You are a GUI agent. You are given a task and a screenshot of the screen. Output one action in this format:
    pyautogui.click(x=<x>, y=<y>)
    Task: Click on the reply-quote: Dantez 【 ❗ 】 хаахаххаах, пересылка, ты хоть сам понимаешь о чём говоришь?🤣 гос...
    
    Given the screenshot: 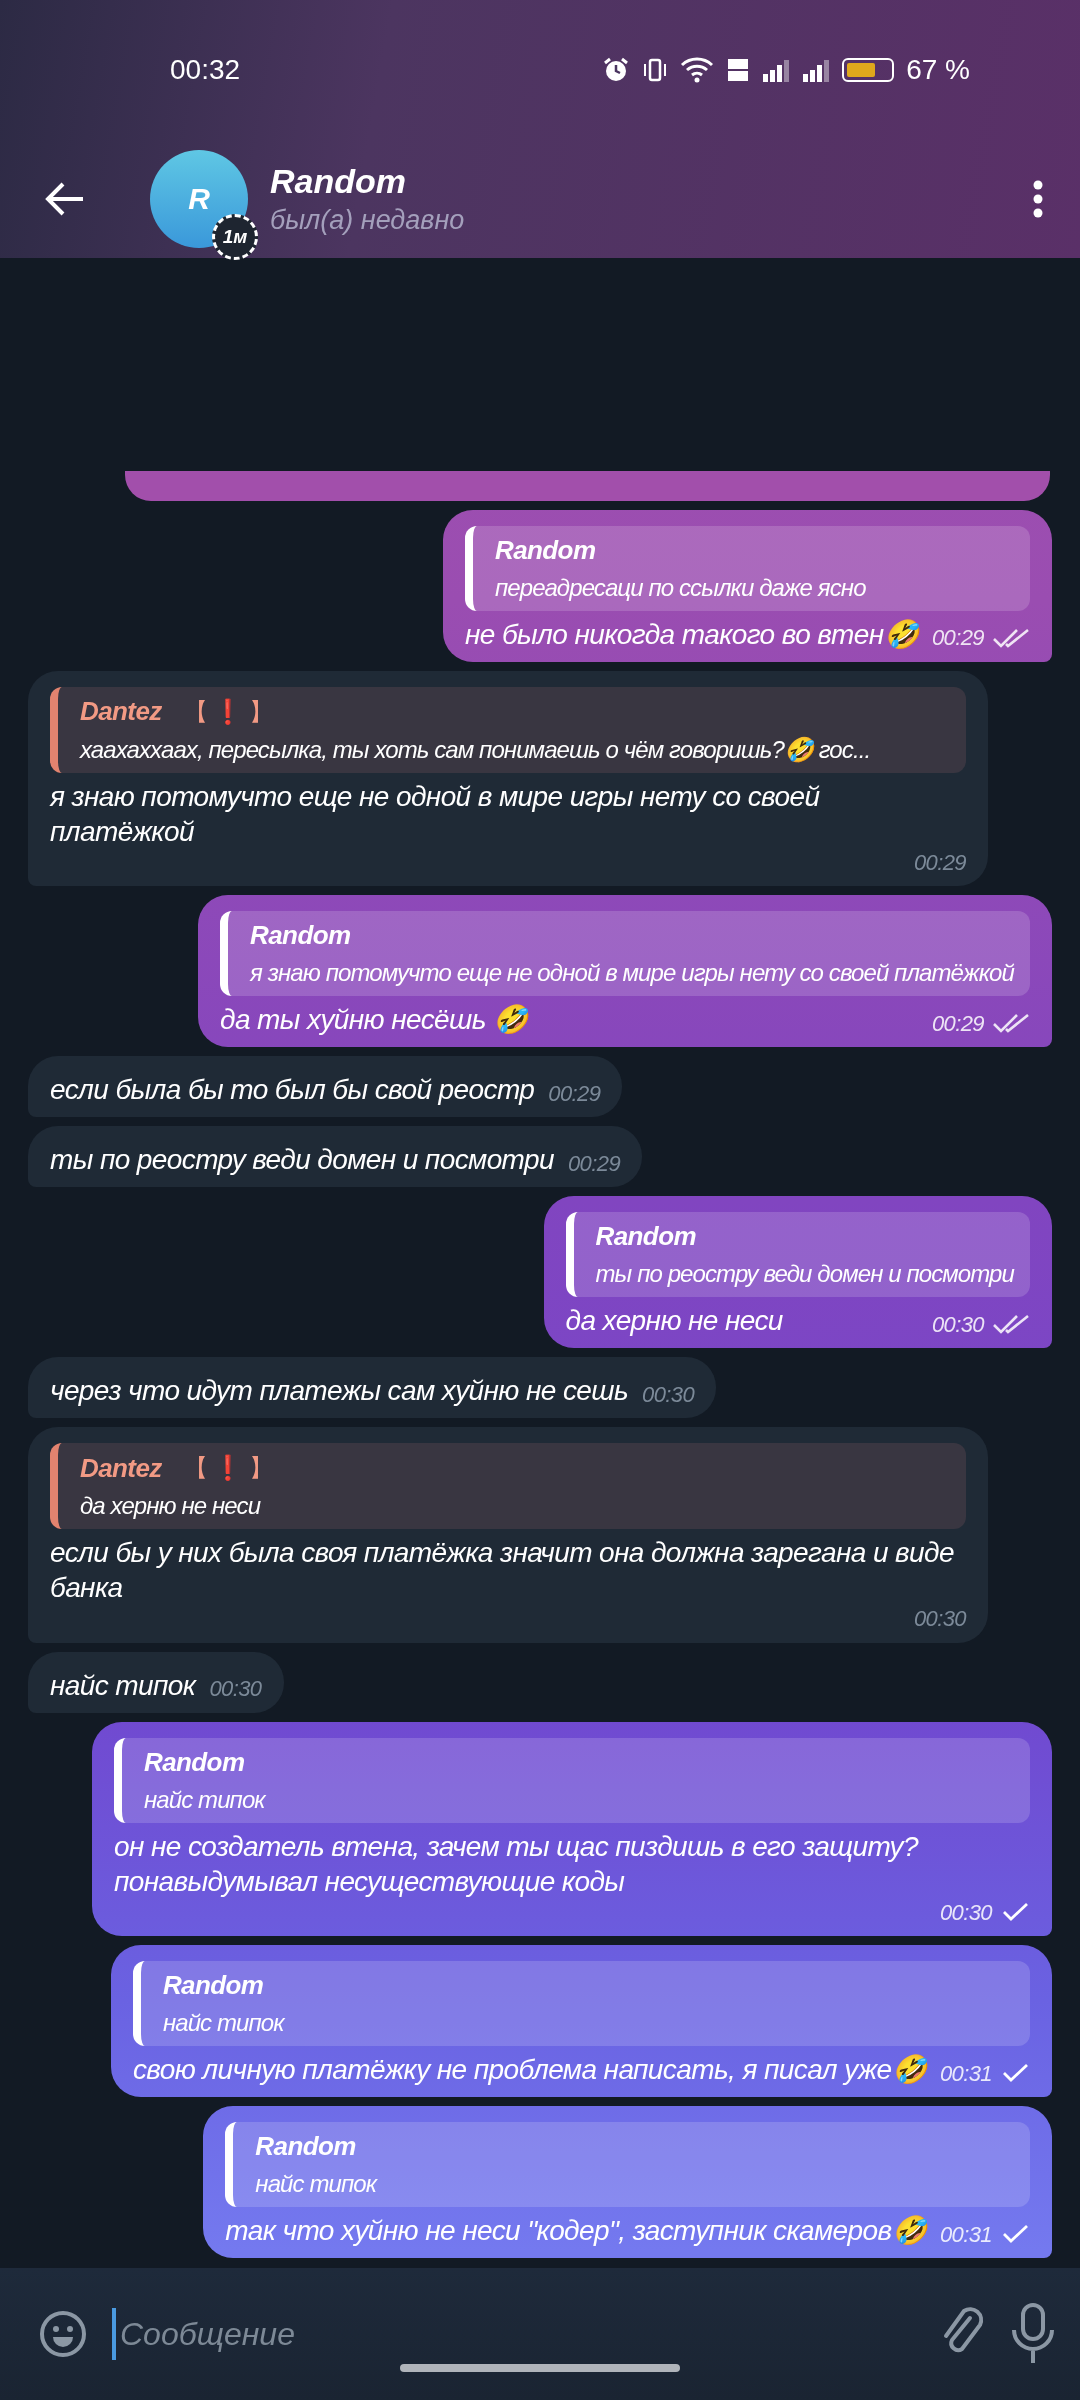 What is the action you would take?
    pyautogui.click(x=508, y=729)
    